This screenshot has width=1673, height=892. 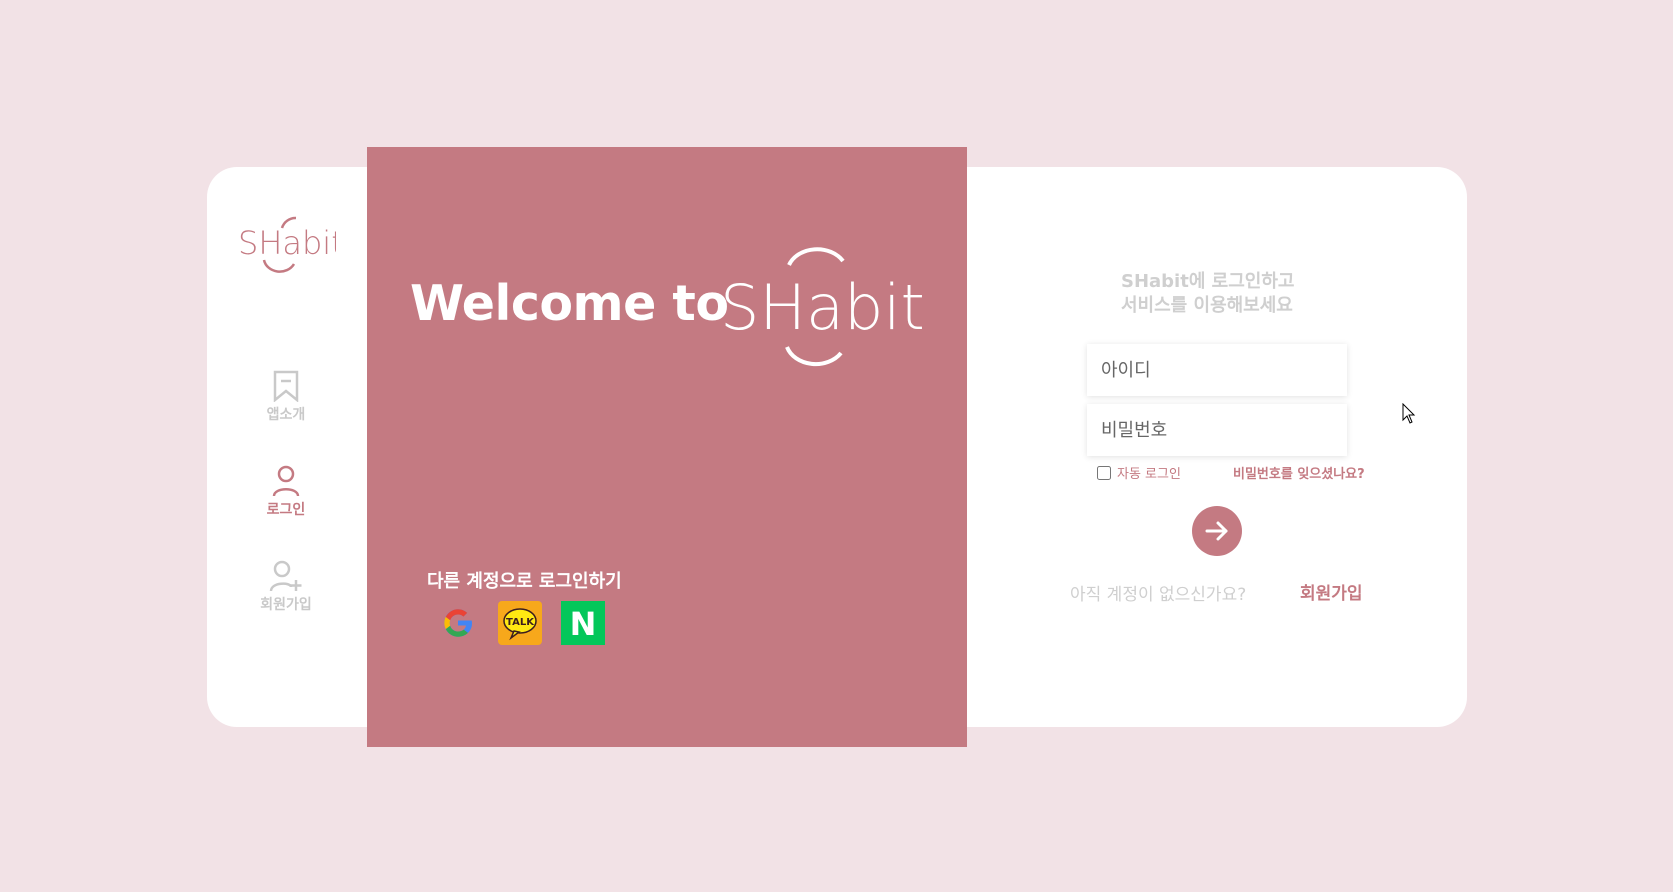 I want to click on login-intro: SHabit에 로그인하고 서비스를 이용해보세요, so click(x=1207, y=294).